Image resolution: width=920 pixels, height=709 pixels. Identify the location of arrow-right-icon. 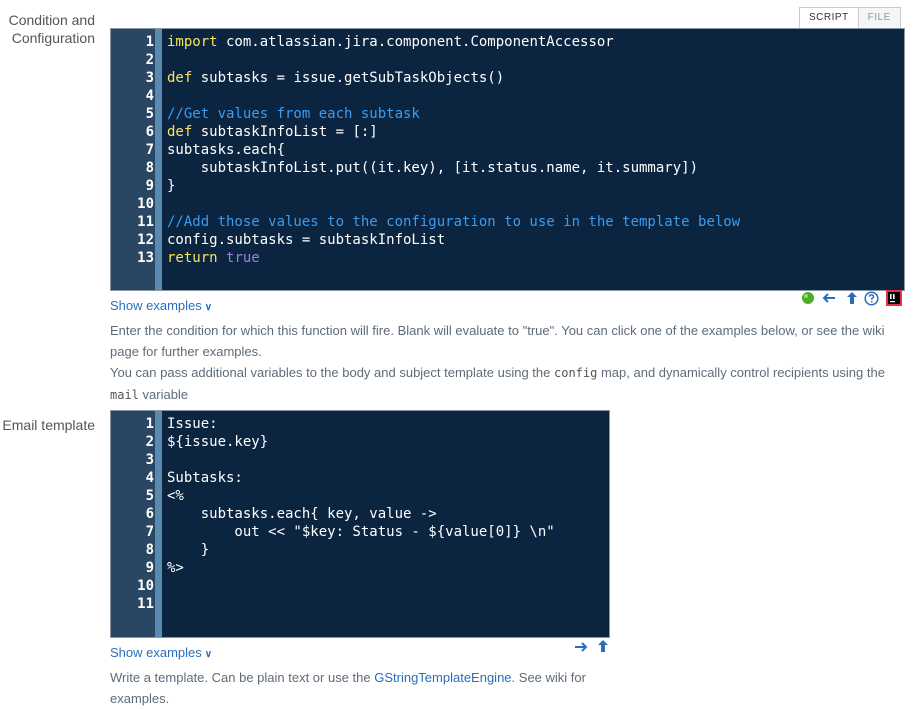
(581, 647).